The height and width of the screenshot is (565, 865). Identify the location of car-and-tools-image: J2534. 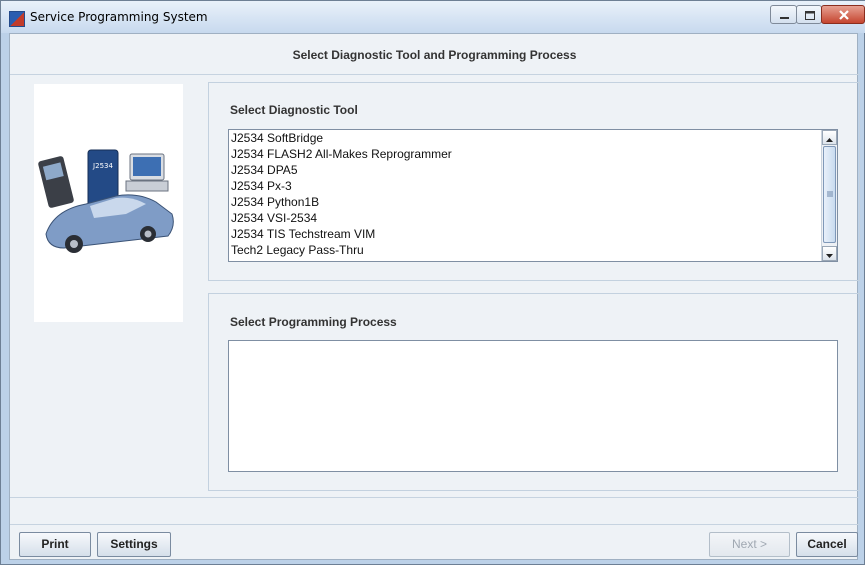
(106, 201).